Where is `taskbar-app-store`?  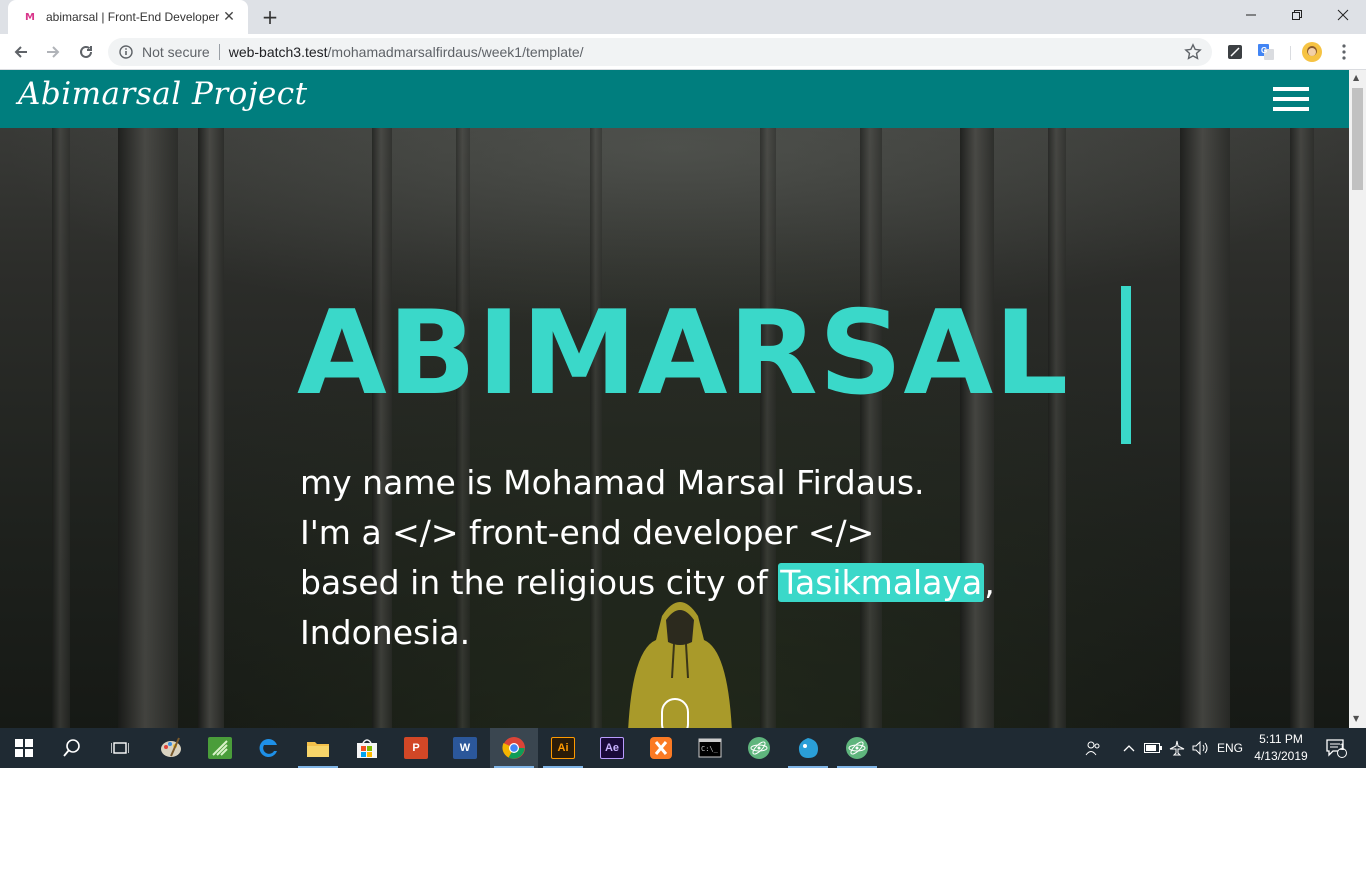 taskbar-app-store is located at coordinates (367, 748).